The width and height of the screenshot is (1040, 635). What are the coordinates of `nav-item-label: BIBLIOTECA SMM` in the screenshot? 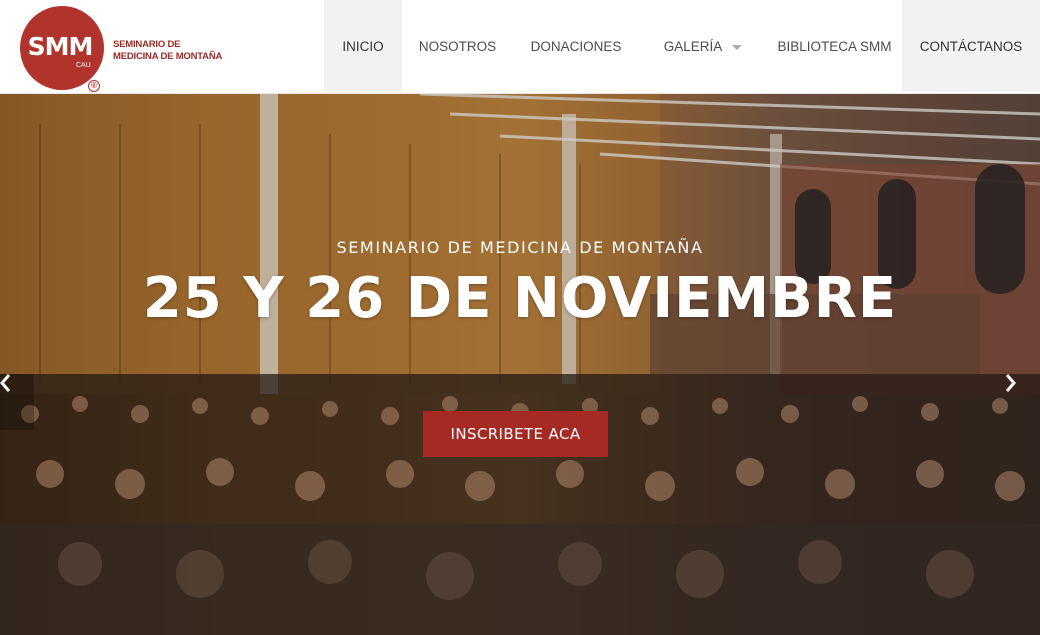 It's located at (834, 46).